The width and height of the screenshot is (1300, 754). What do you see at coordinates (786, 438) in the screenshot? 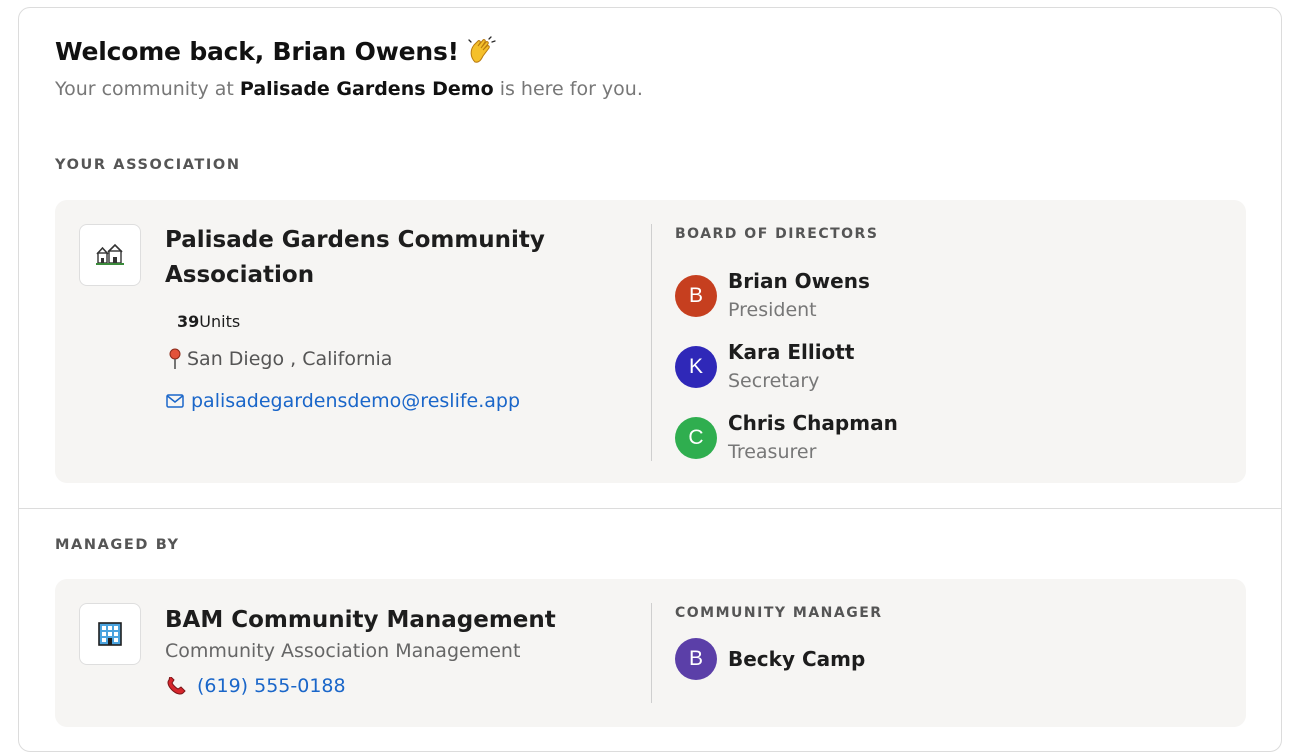
I see `board-member: C Chris Chapman Treasurer` at bounding box center [786, 438].